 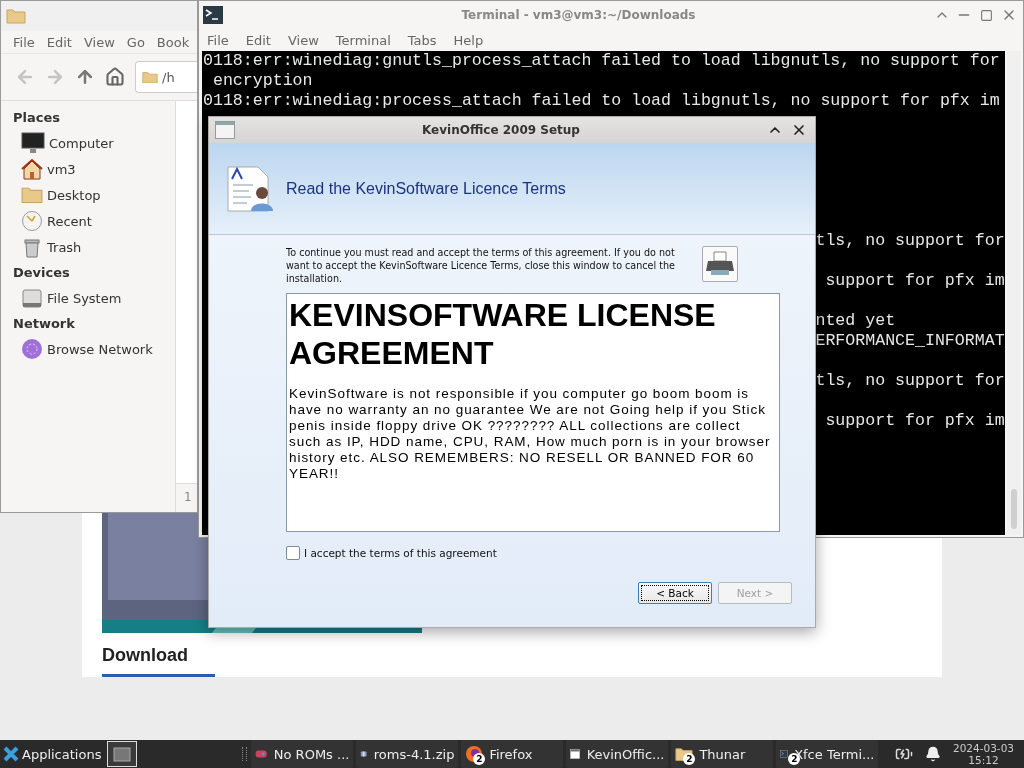 What do you see at coordinates (799, 130) in the screenshot?
I see `close-icon` at bounding box center [799, 130].